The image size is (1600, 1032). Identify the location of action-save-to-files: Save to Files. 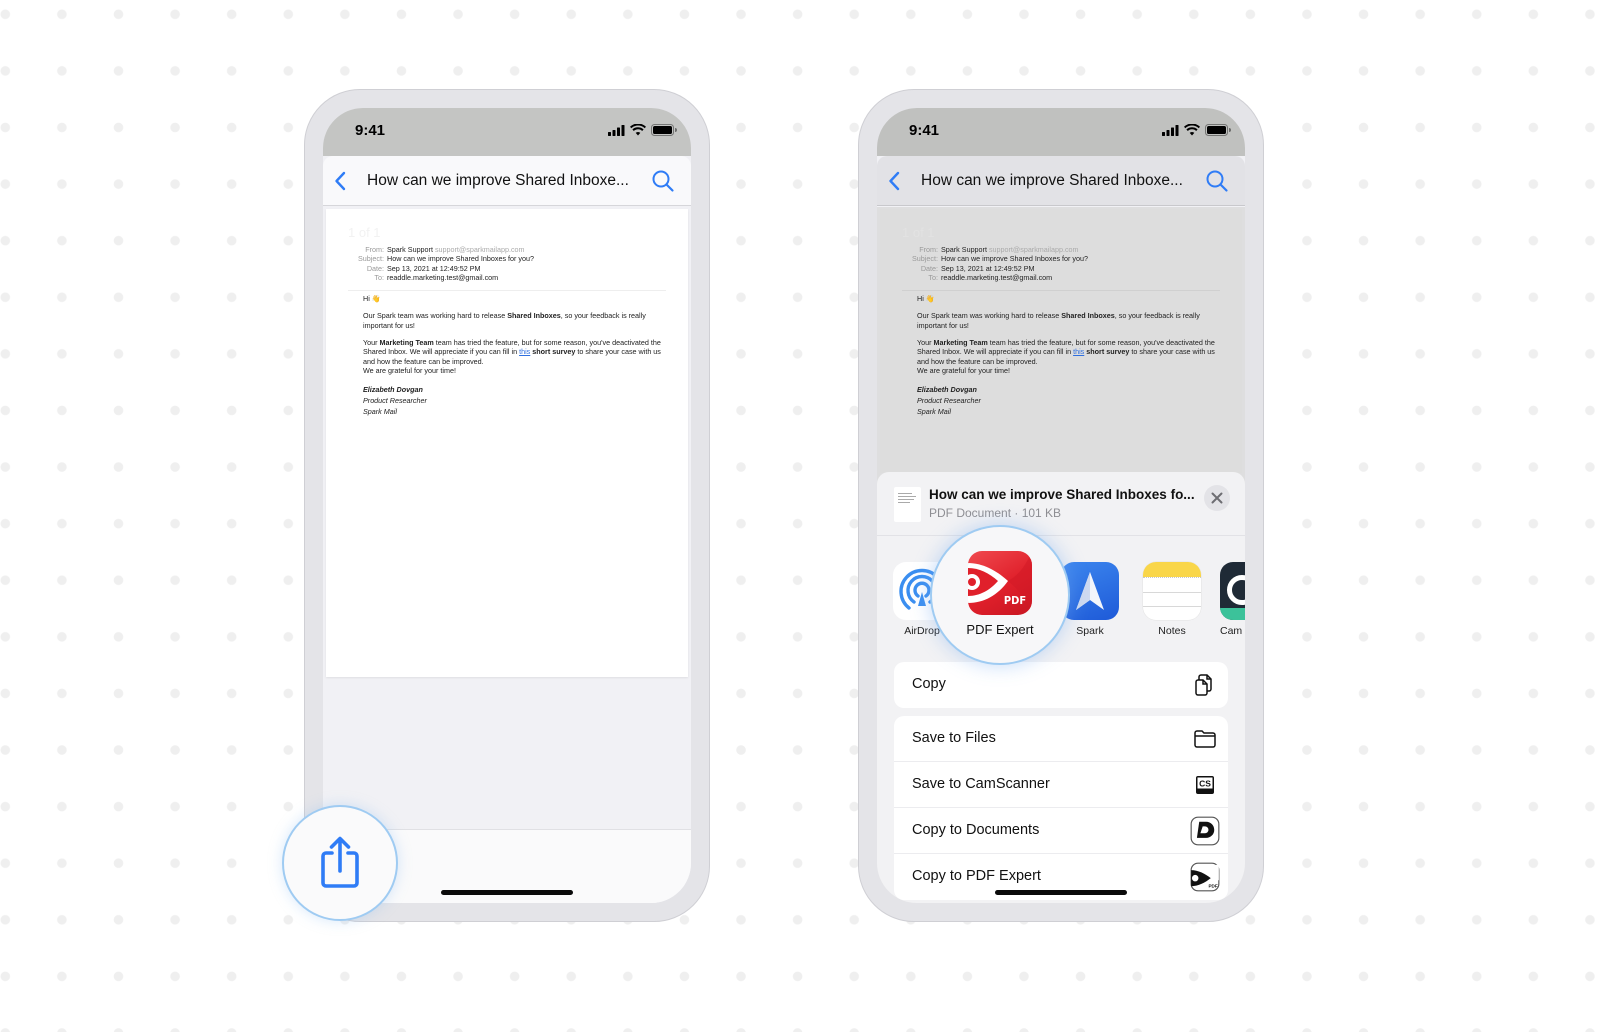
(1061, 739).